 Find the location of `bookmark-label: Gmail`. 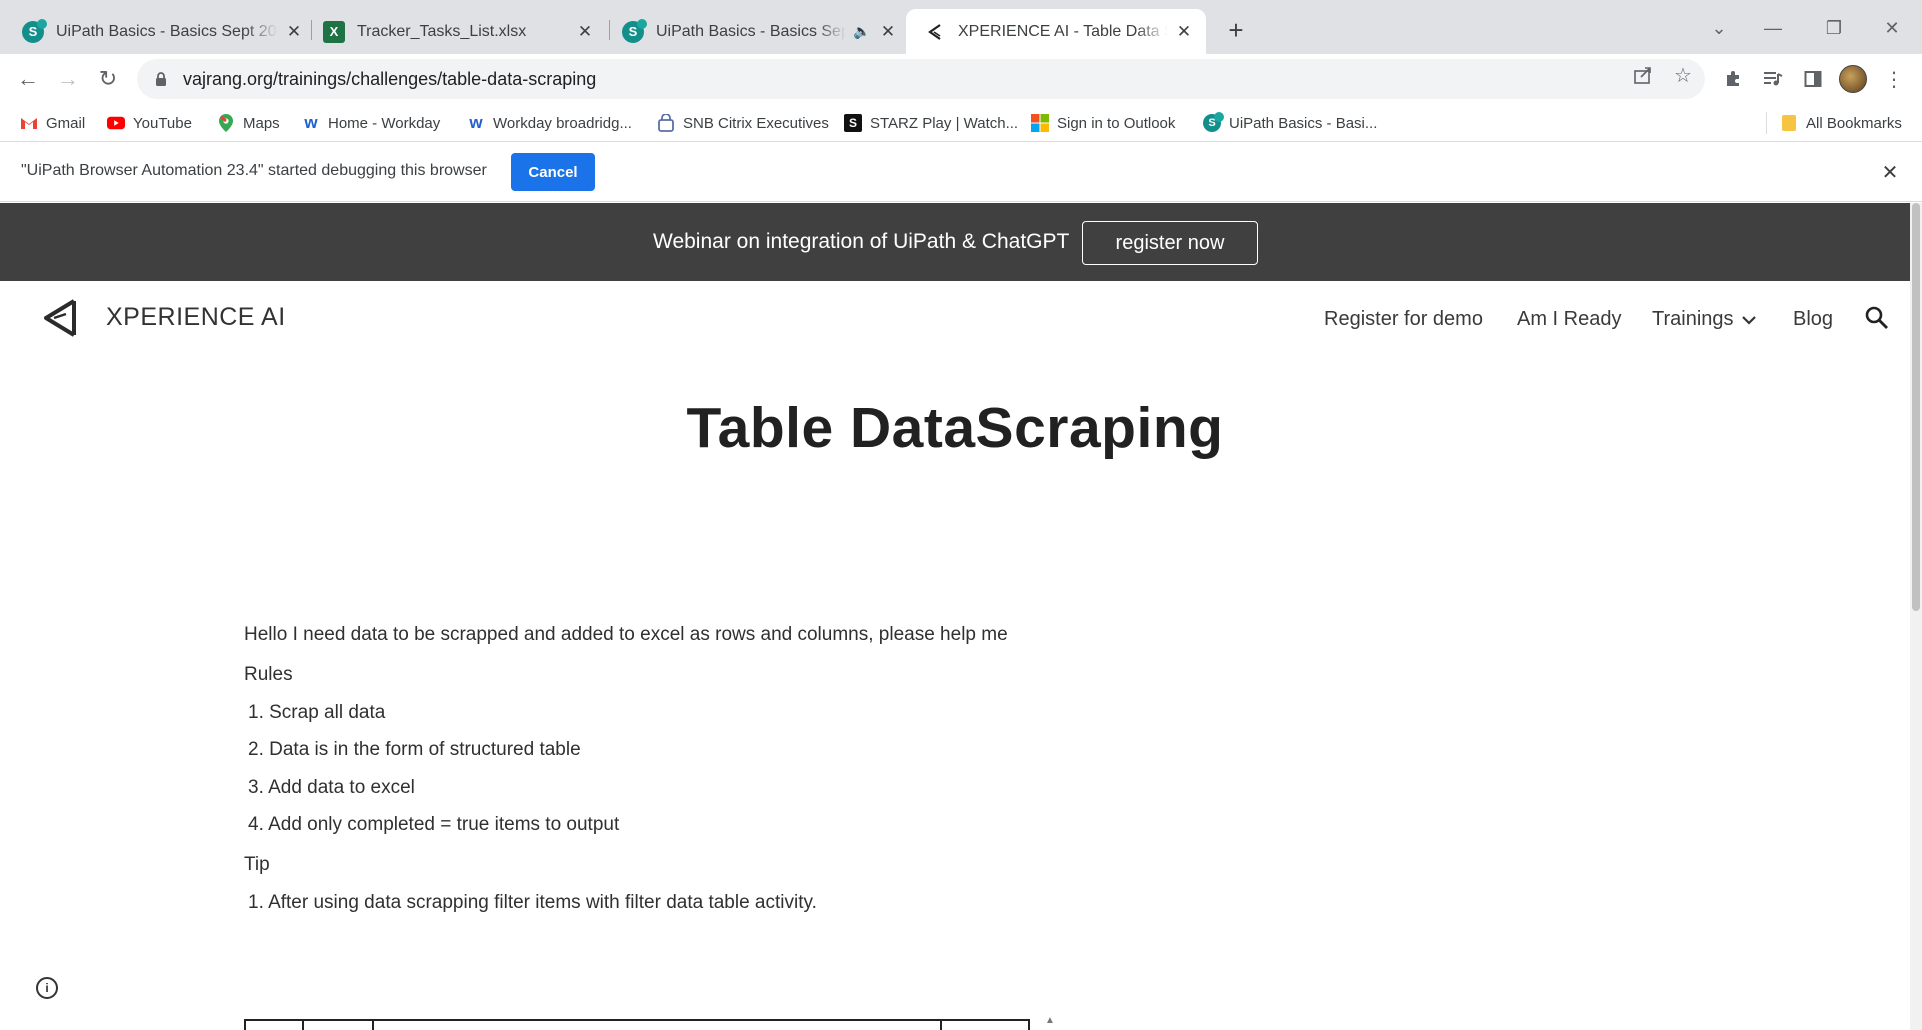

bookmark-label: Gmail is located at coordinates (66, 123).